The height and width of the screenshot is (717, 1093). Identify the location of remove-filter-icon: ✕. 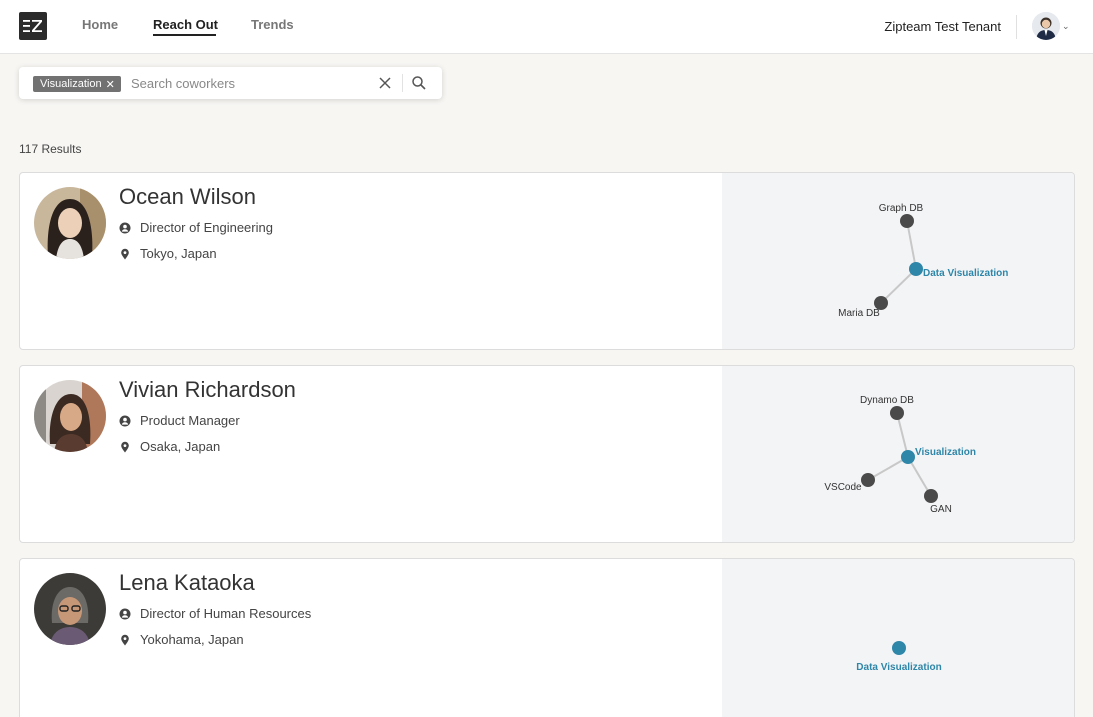
(110, 84).